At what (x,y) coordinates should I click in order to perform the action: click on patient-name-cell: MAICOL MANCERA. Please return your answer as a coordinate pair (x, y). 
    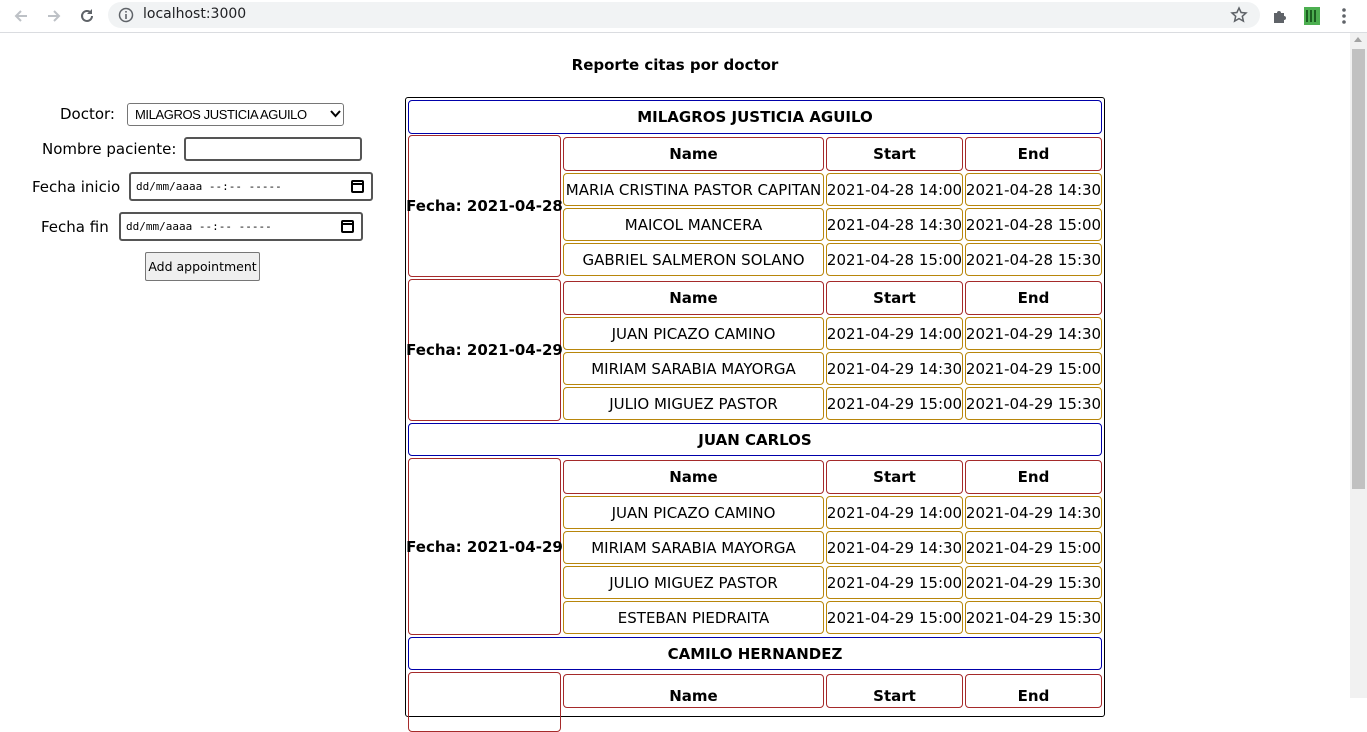
    Looking at the image, I should click on (693, 224).